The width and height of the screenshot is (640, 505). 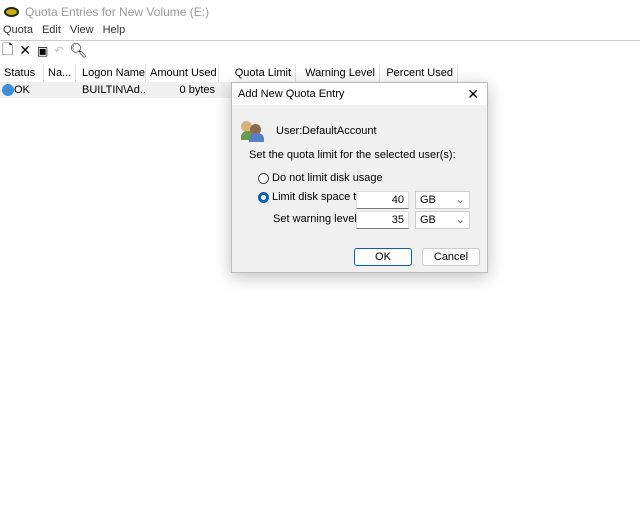 I want to click on user-value: DefaultAccount, so click(x=339, y=131).